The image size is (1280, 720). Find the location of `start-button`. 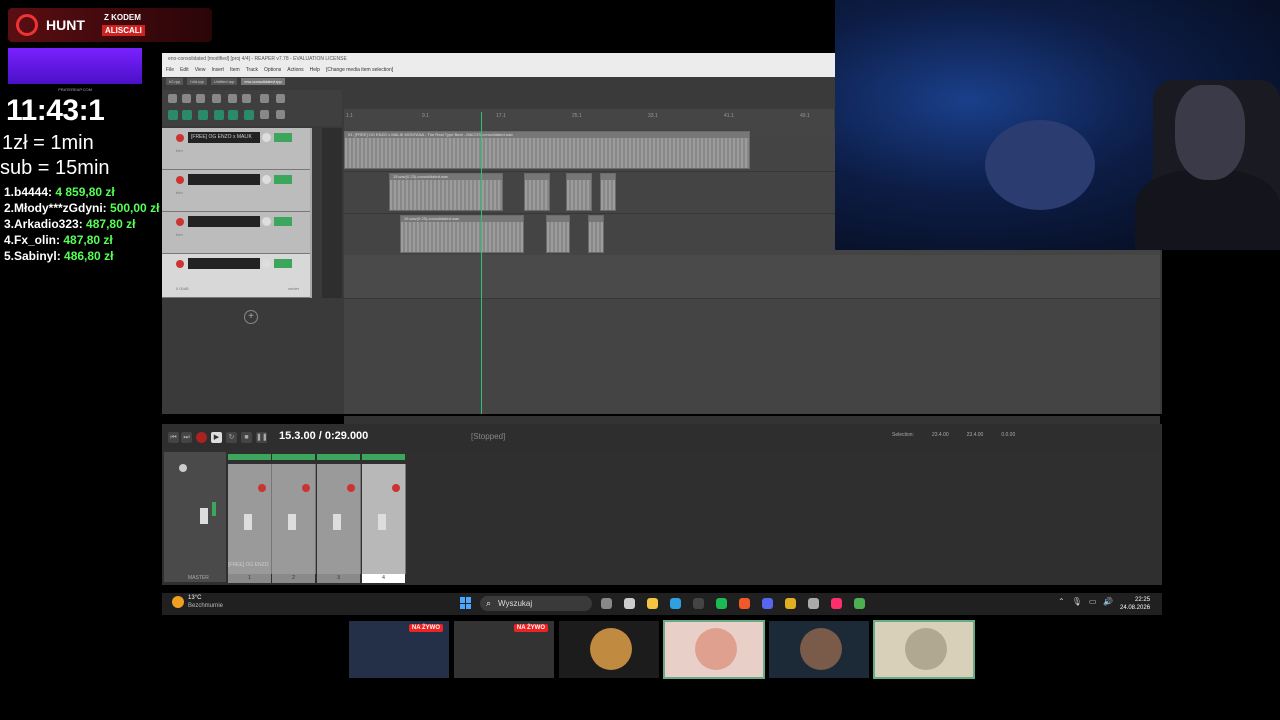

start-button is located at coordinates (466, 603).